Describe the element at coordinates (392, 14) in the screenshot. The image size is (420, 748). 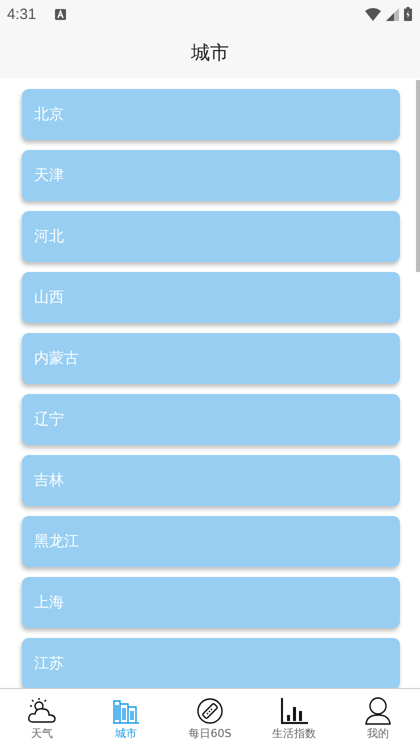
I see `signal-icon` at that location.